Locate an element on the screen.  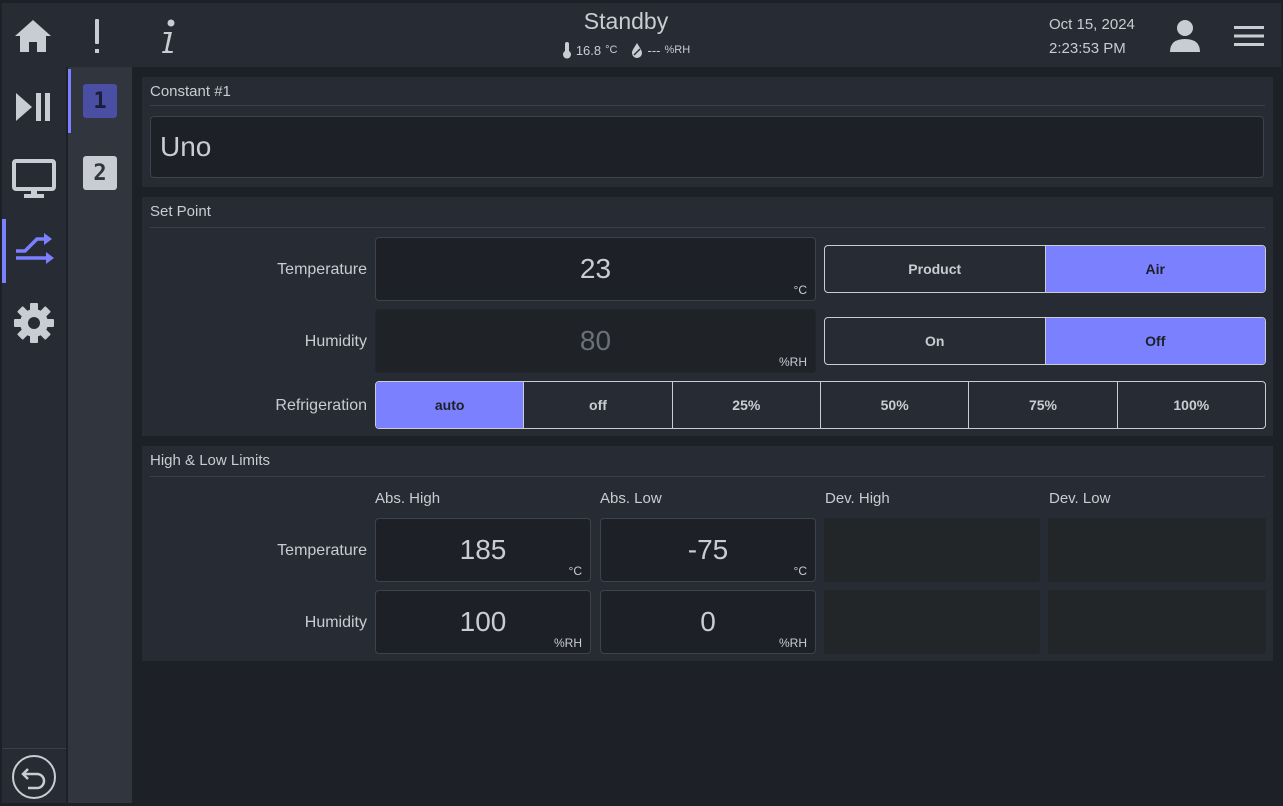
temperature-setpoint-value: 23 is located at coordinates (595, 268).